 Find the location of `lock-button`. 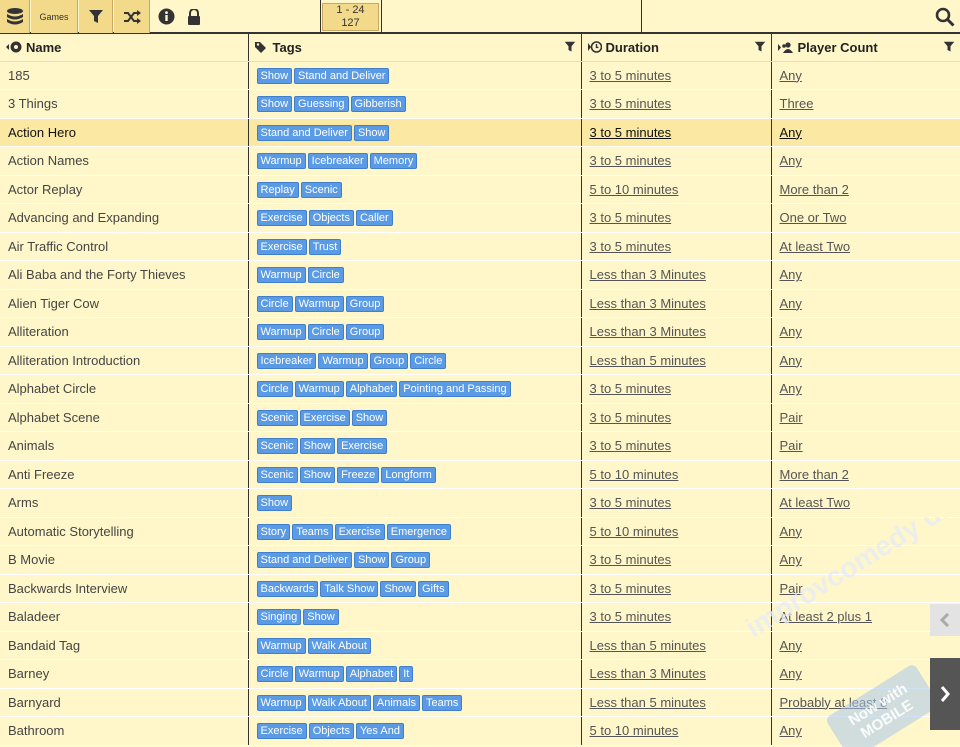

lock-button is located at coordinates (194, 16).